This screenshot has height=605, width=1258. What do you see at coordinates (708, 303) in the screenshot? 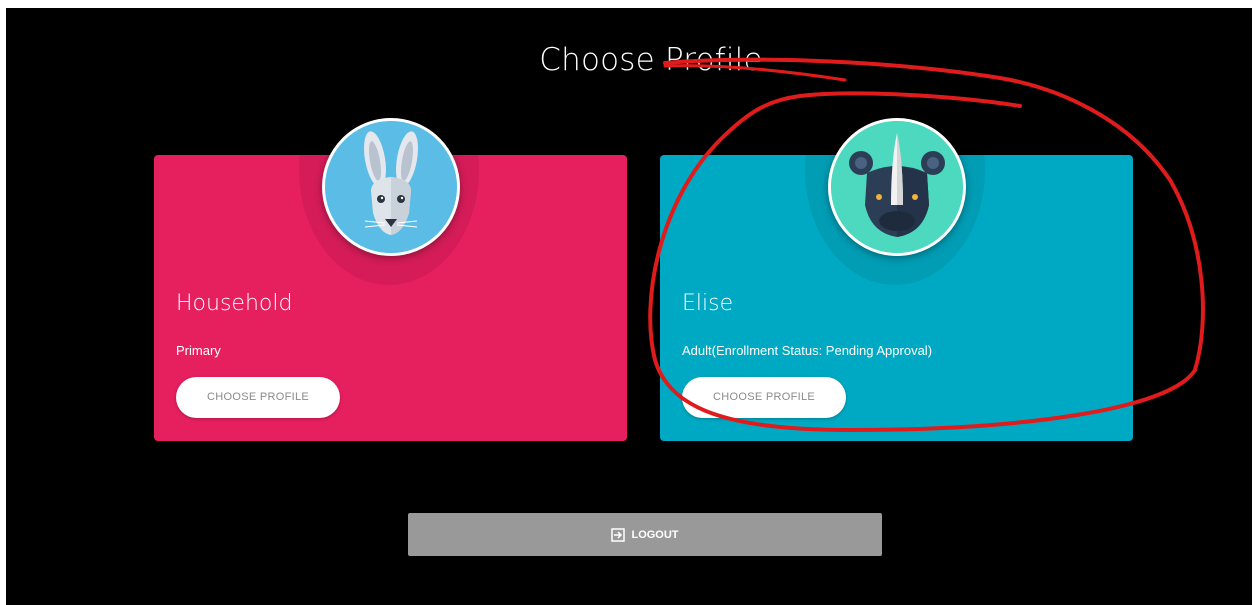
I see `profile-name: Elise` at bounding box center [708, 303].